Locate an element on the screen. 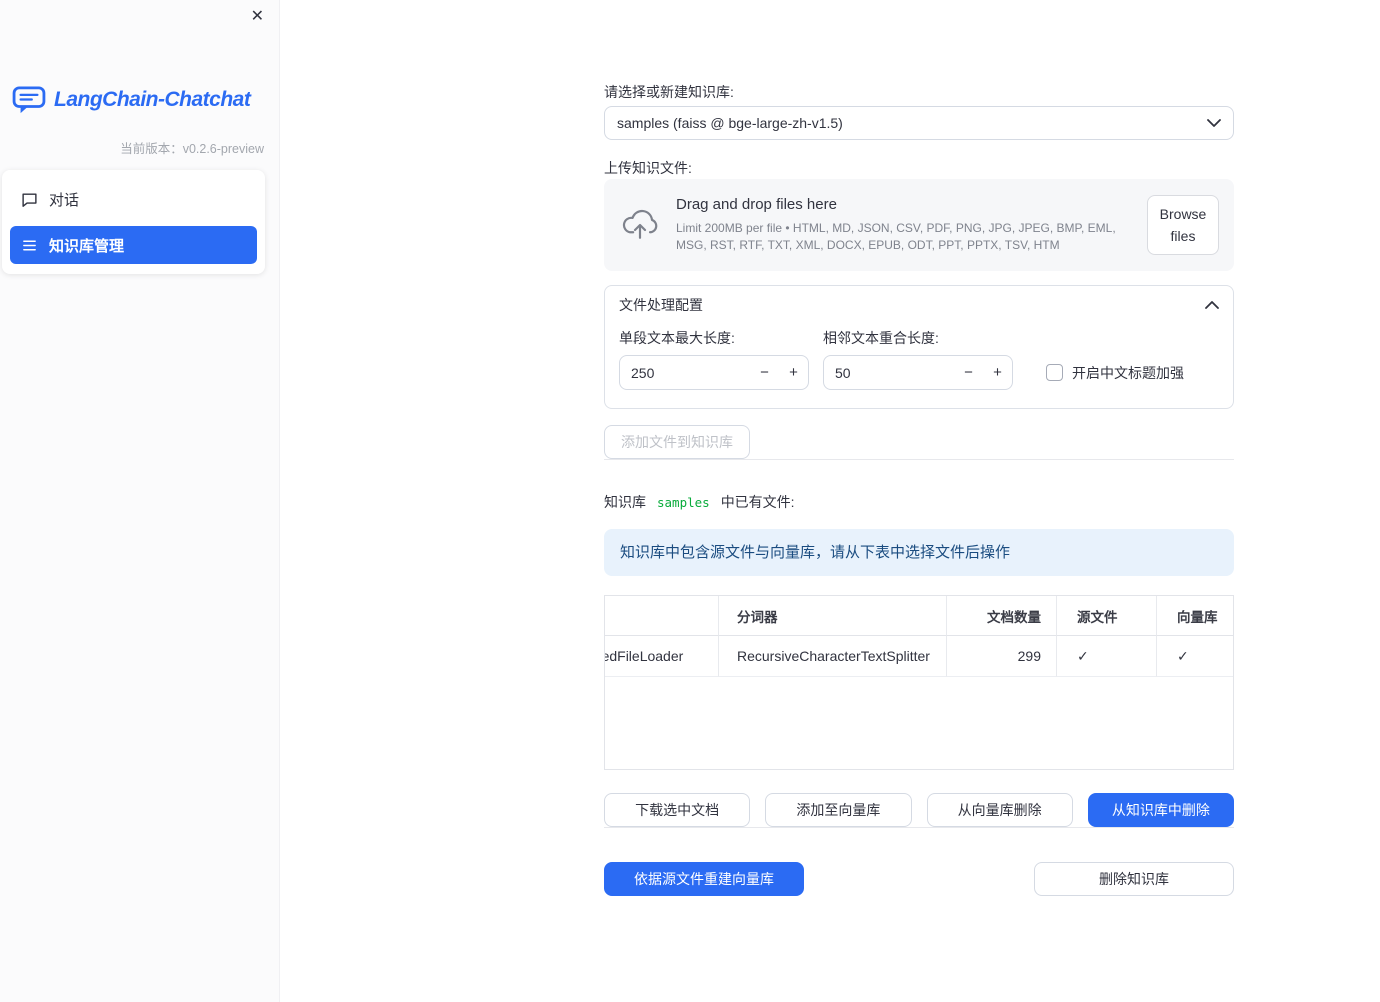 This screenshot has height=1002, width=1380. overlap-label: 相邻文本重合长度: is located at coordinates (881, 338).